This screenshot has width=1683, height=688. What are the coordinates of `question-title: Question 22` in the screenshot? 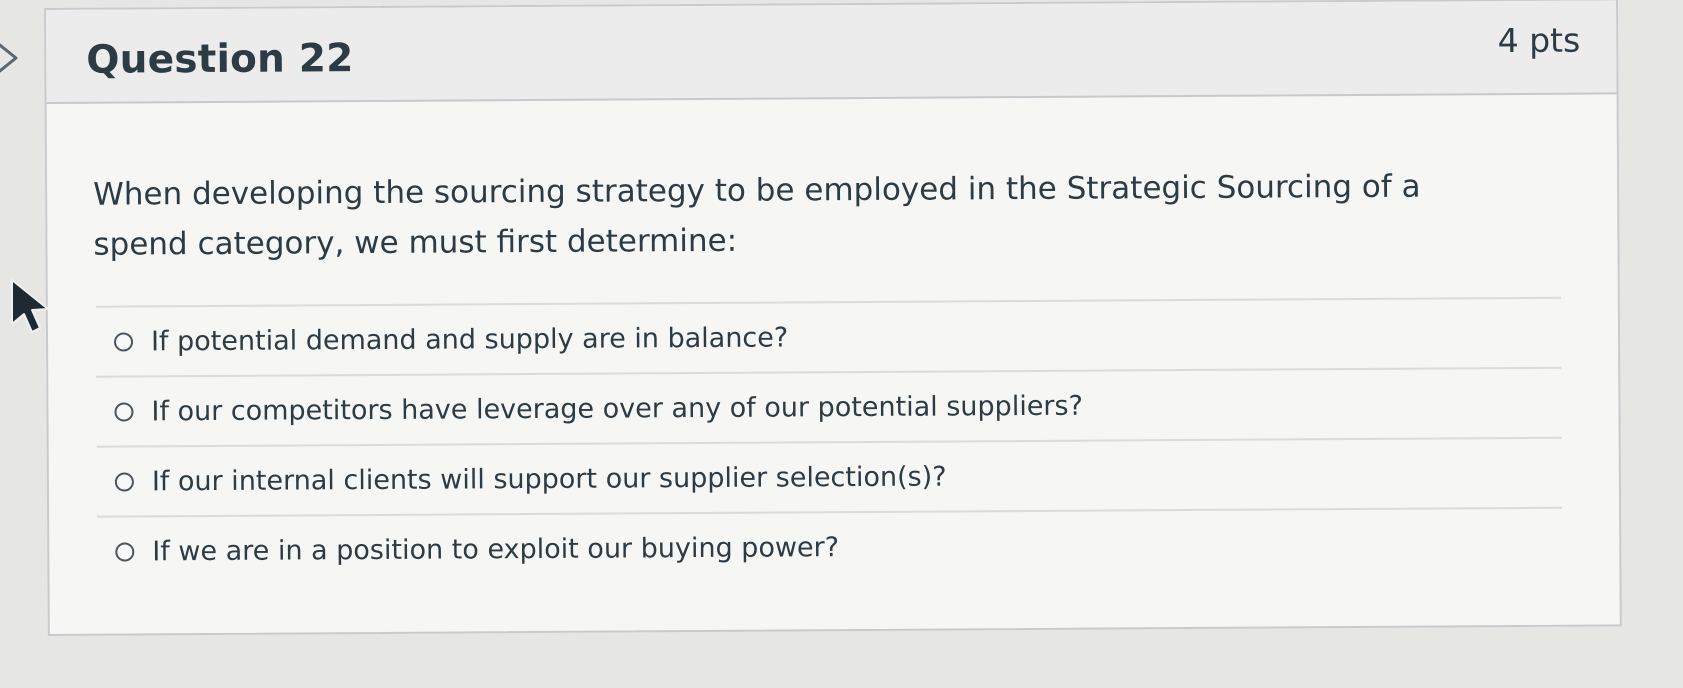 It's located at (220, 59).